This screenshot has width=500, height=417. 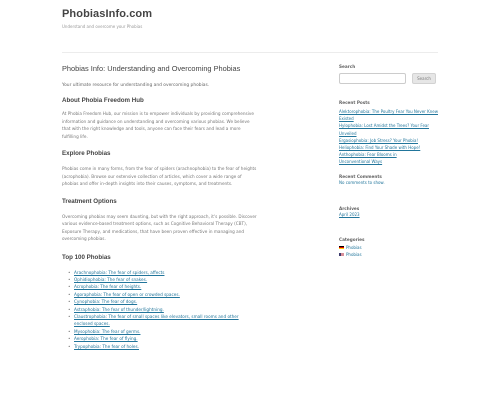 What do you see at coordinates (103, 100) in the screenshot?
I see `section-heading-about: About Phobia Freedom Hub` at bounding box center [103, 100].